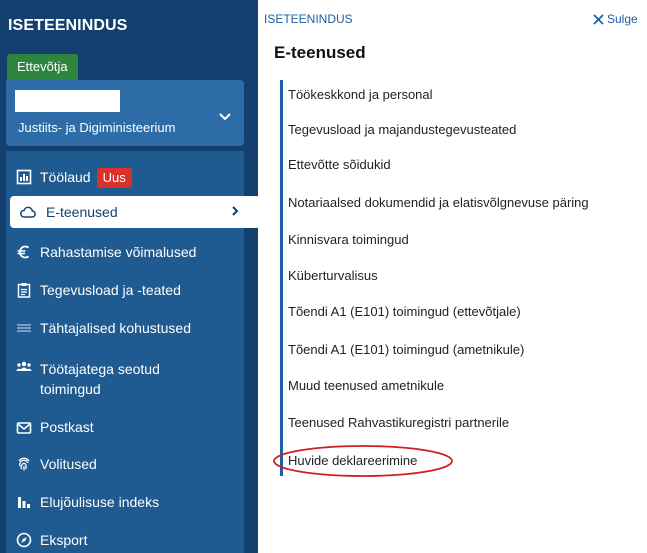  I want to click on close-button: Sulge, so click(615, 19).